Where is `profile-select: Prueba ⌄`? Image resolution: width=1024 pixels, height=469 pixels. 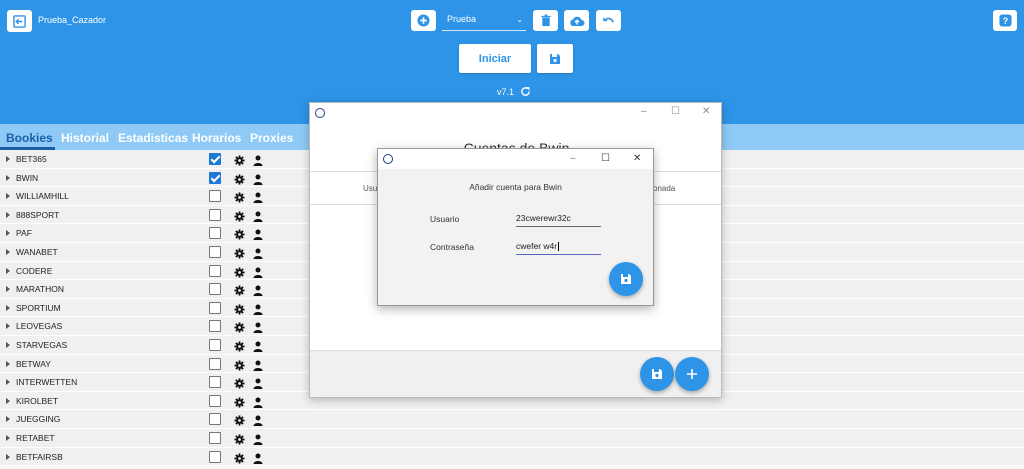
profile-select: Prueba ⌄ is located at coordinates (484, 20).